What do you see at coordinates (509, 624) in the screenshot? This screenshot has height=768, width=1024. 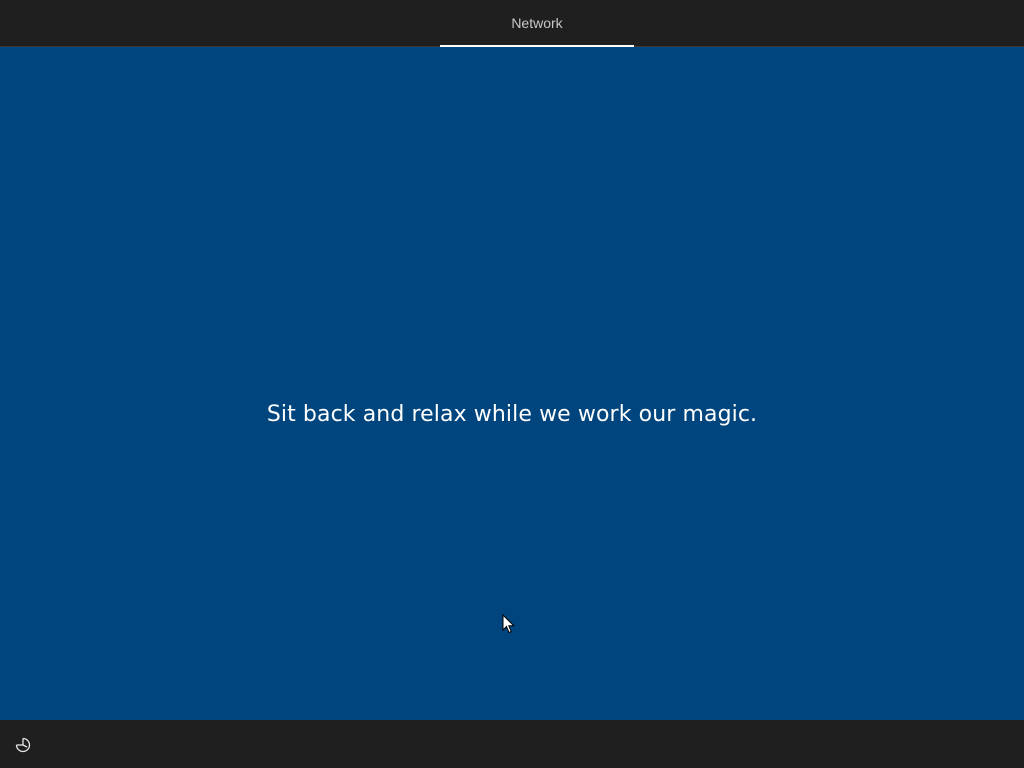 I see `mouse-pointer-icon` at bounding box center [509, 624].